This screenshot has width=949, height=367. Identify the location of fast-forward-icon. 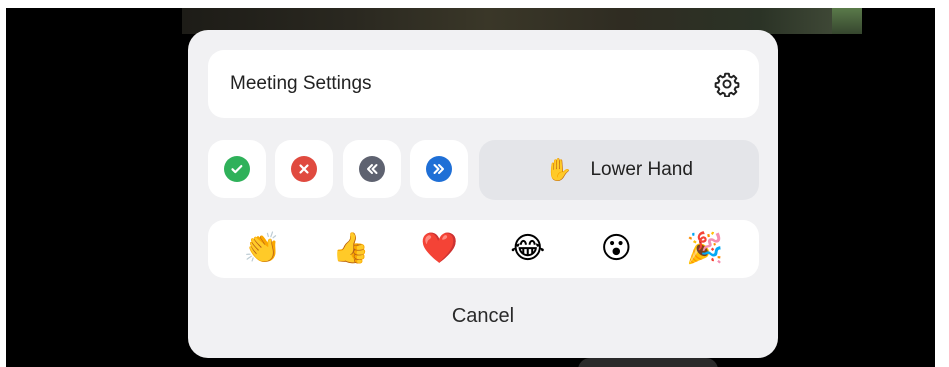
(439, 169).